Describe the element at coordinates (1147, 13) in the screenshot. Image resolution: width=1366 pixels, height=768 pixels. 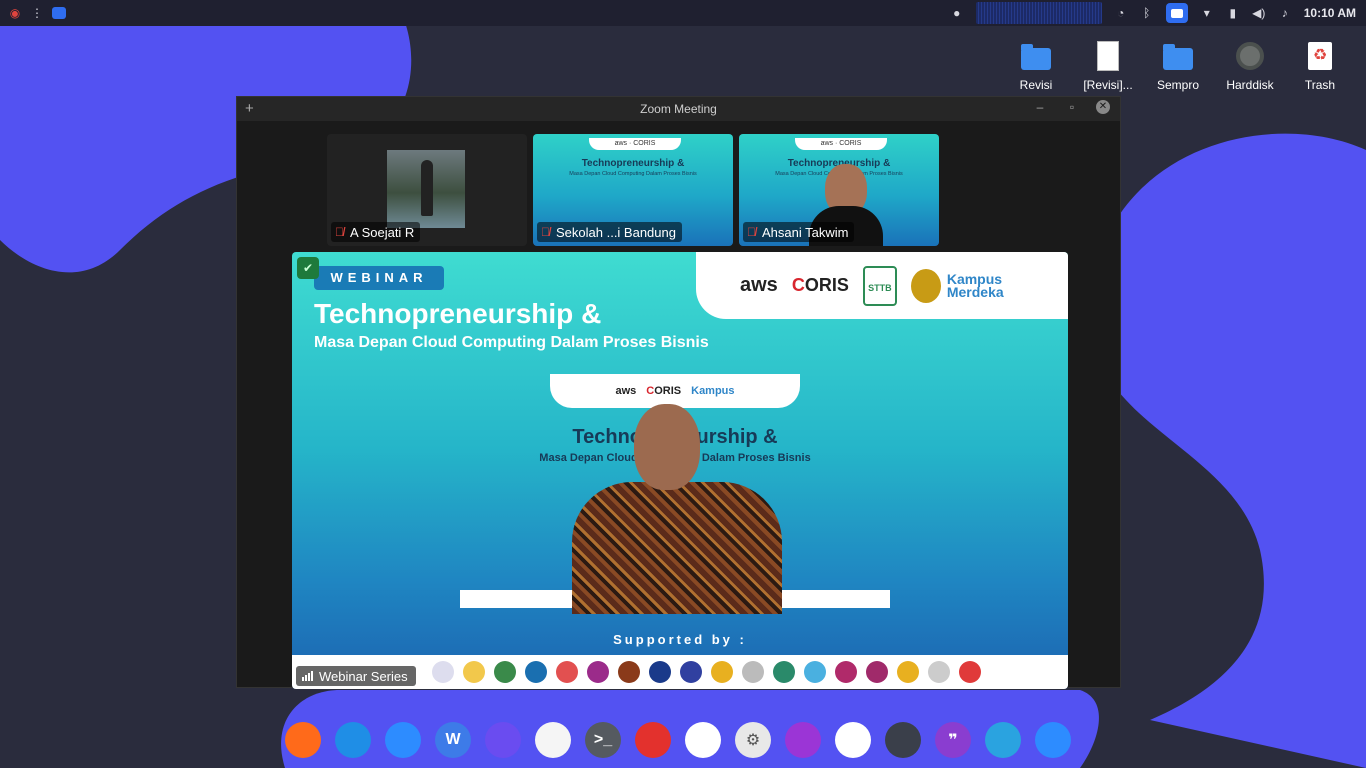
I see `bluetooth-icon: ᛒ` at that location.